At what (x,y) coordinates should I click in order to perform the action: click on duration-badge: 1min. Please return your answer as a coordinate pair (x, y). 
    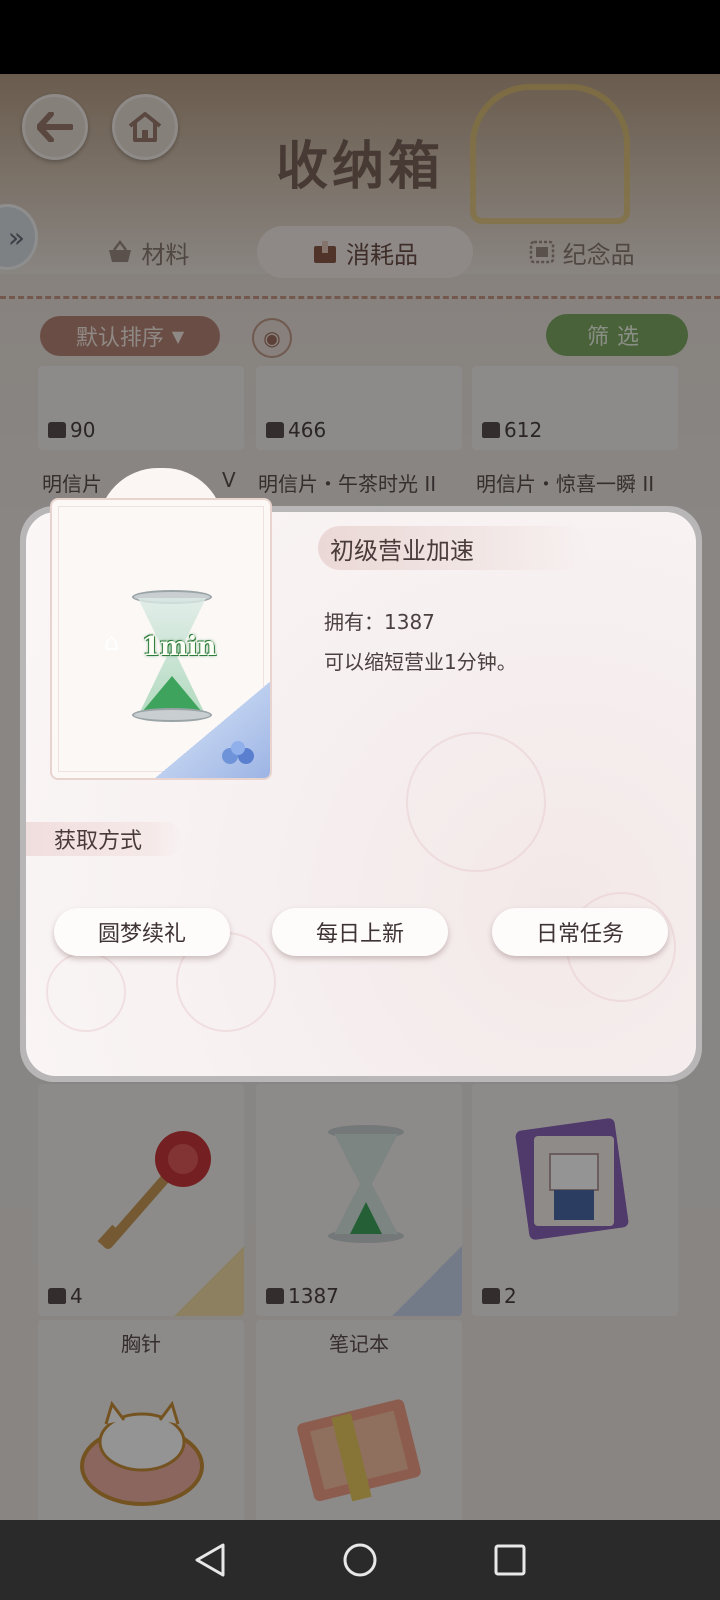
    Looking at the image, I should click on (179, 647).